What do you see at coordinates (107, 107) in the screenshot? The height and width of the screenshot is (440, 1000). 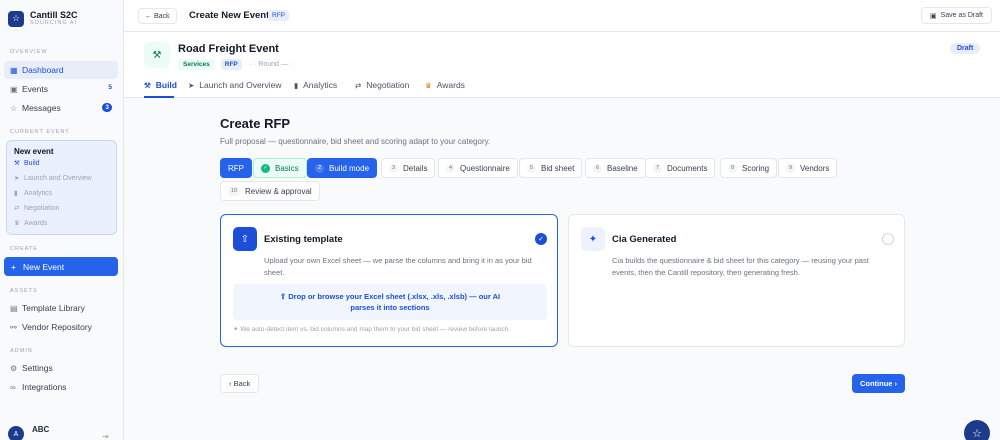 I see `messages-count-badge: 3` at bounding box center [107, 107].